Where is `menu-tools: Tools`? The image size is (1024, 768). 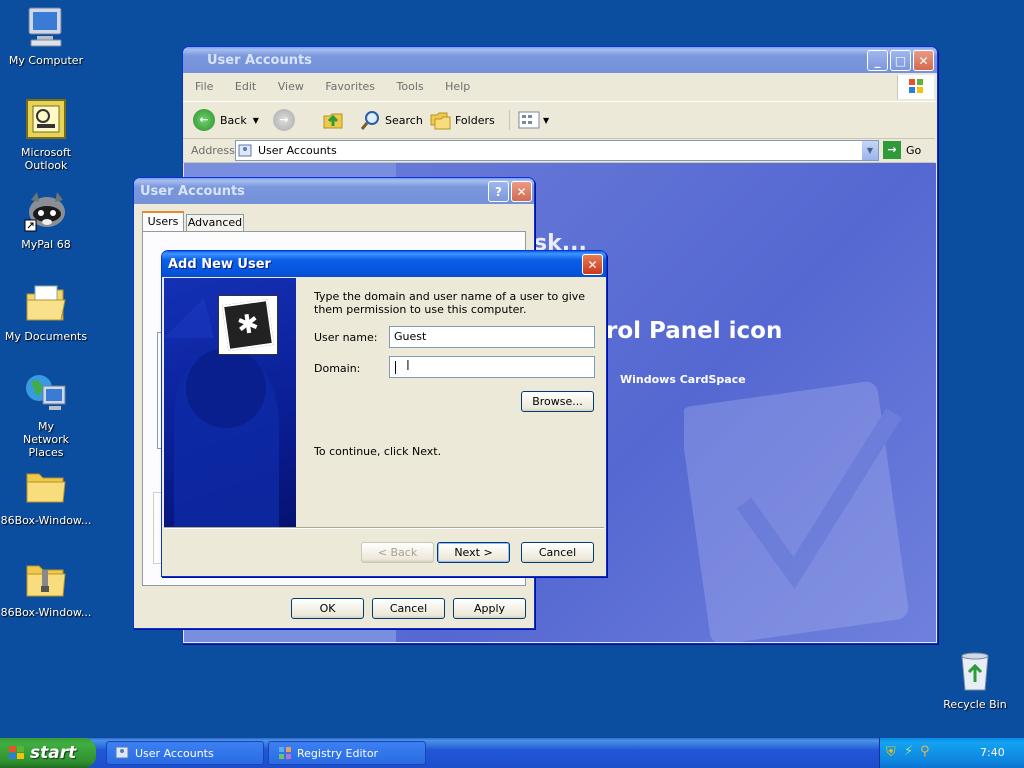
menu-tools: Tools is located at coordinates (410, 86).